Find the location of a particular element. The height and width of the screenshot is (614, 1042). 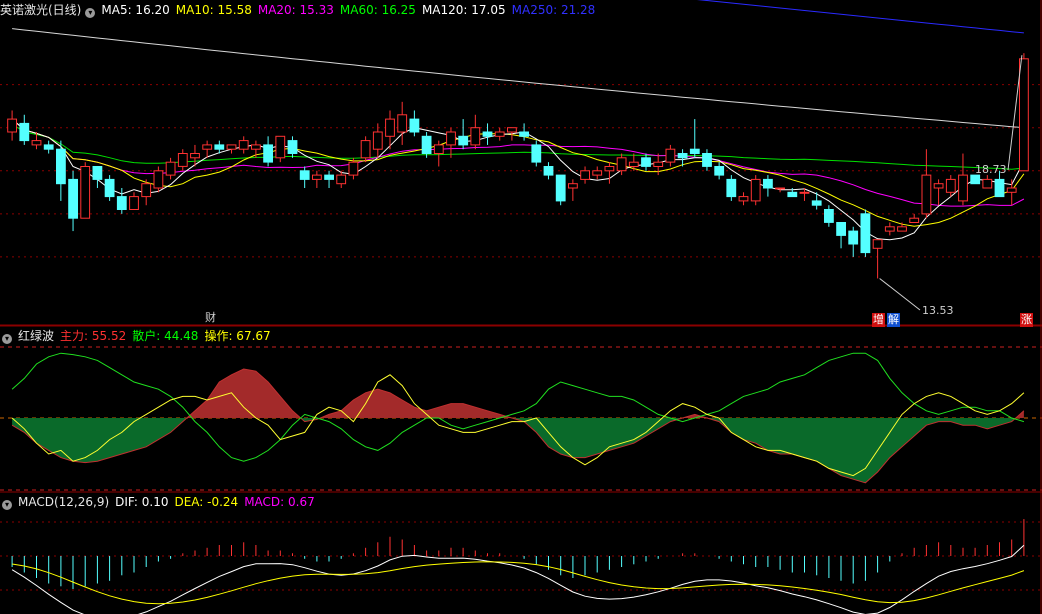

macd-legend-item: DIF: 0.10 is located at coordinates (142, 502).